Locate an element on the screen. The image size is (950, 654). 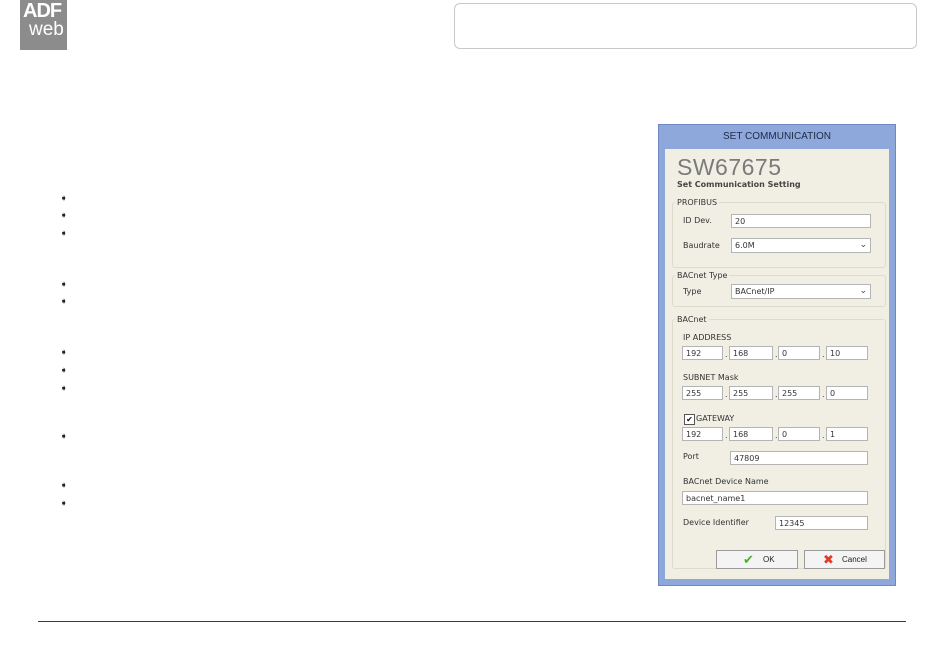
subnet-octet-1: 255 is located at coordinates (702, 393).